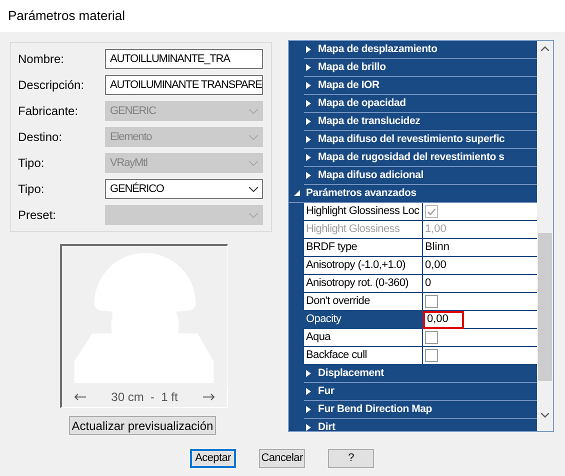 The height and width of the screenshot is (476, 565). What do you see at coordinates (184, 189) in the screenshot?
I see `dropdown: GENÉRICO` at bounding box center [184, 189].